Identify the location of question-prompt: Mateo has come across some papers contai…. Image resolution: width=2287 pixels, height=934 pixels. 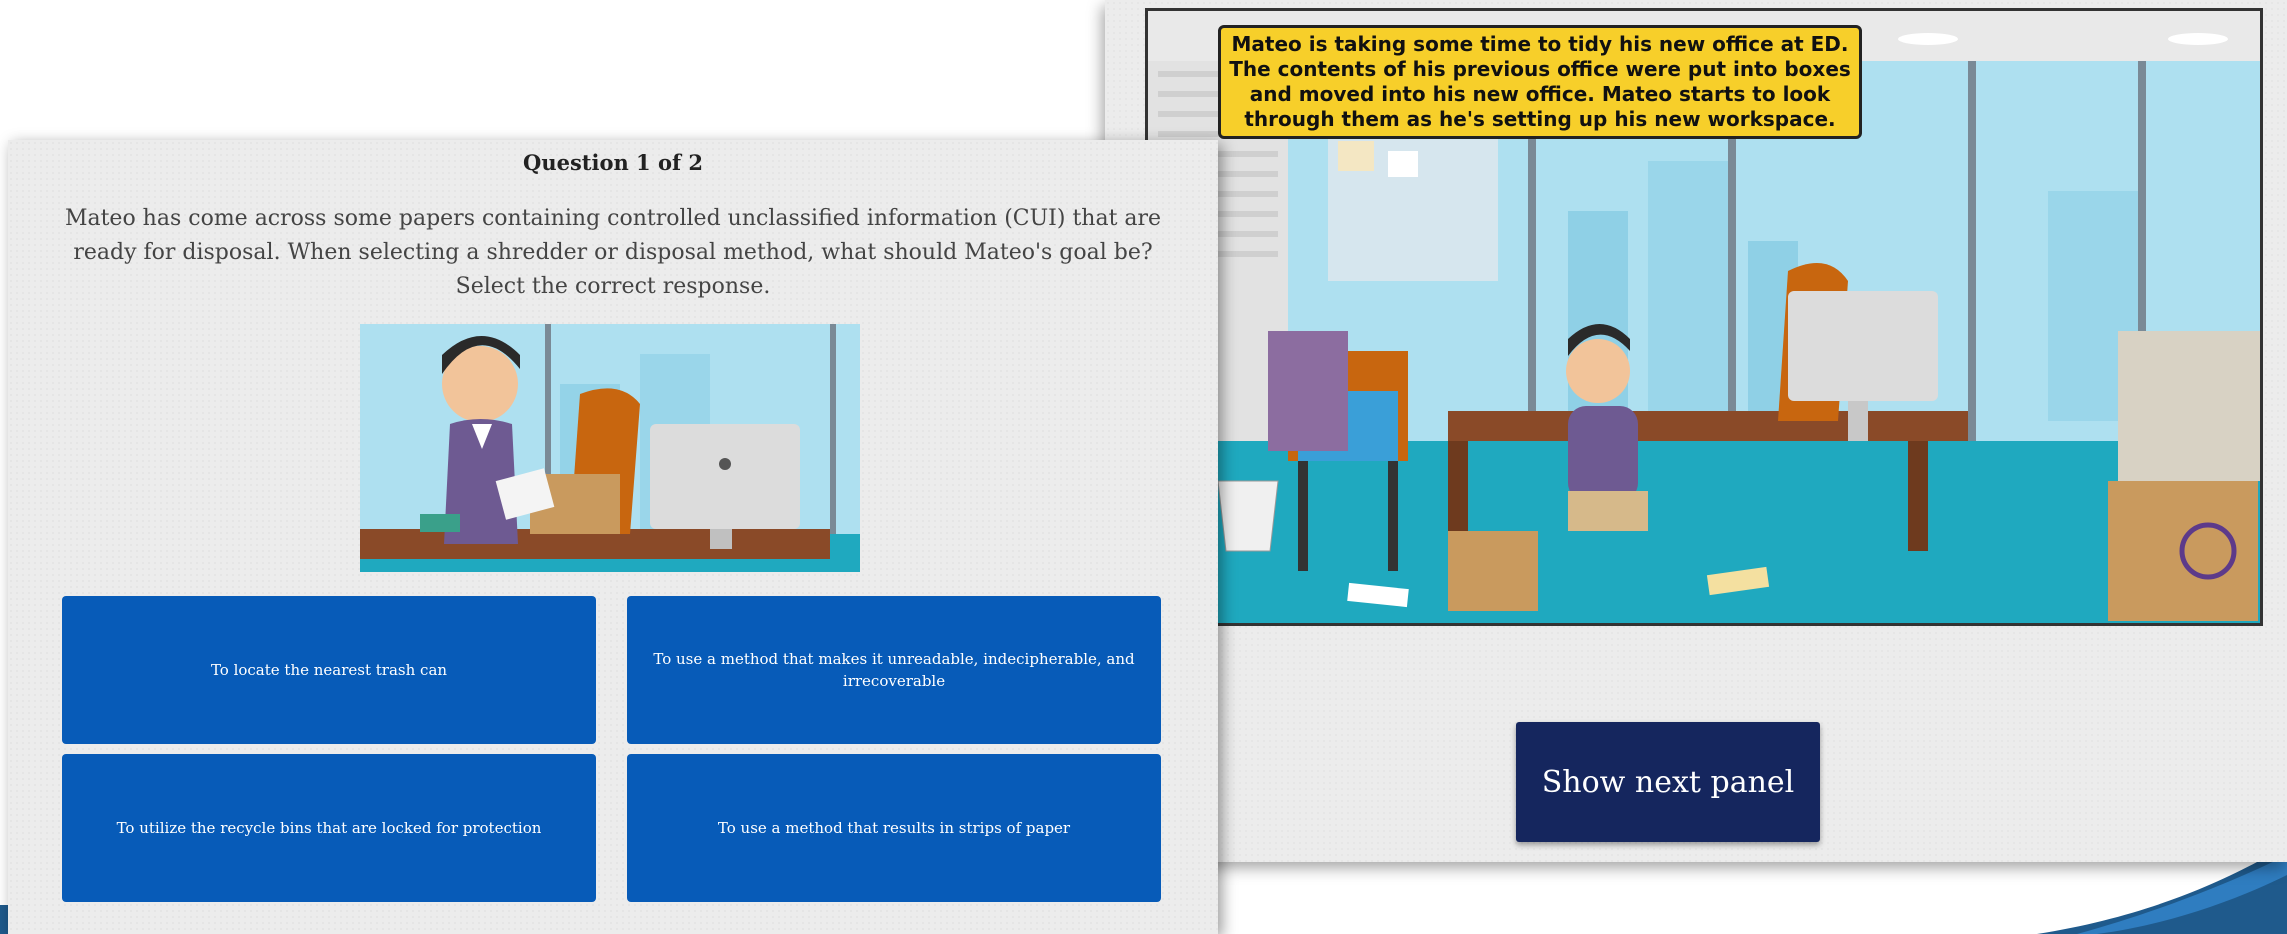
(613, 235).